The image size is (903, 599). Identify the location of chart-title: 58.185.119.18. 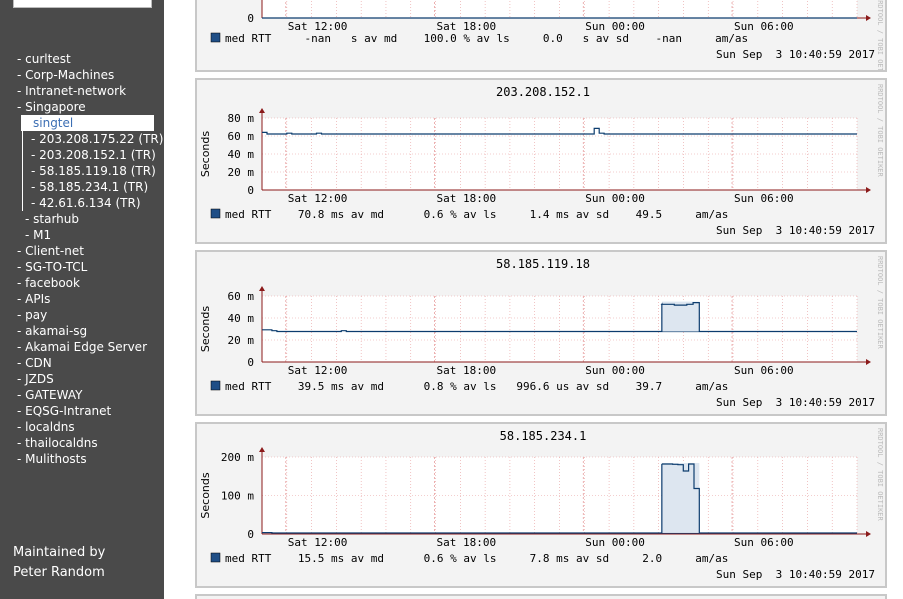
(543, 264).